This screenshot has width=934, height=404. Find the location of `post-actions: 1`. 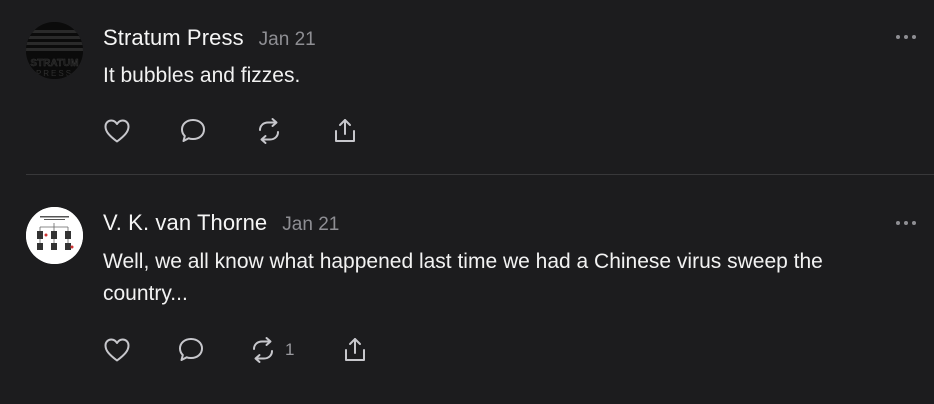

post-actions: 1 is located at coordinates (236, 350).